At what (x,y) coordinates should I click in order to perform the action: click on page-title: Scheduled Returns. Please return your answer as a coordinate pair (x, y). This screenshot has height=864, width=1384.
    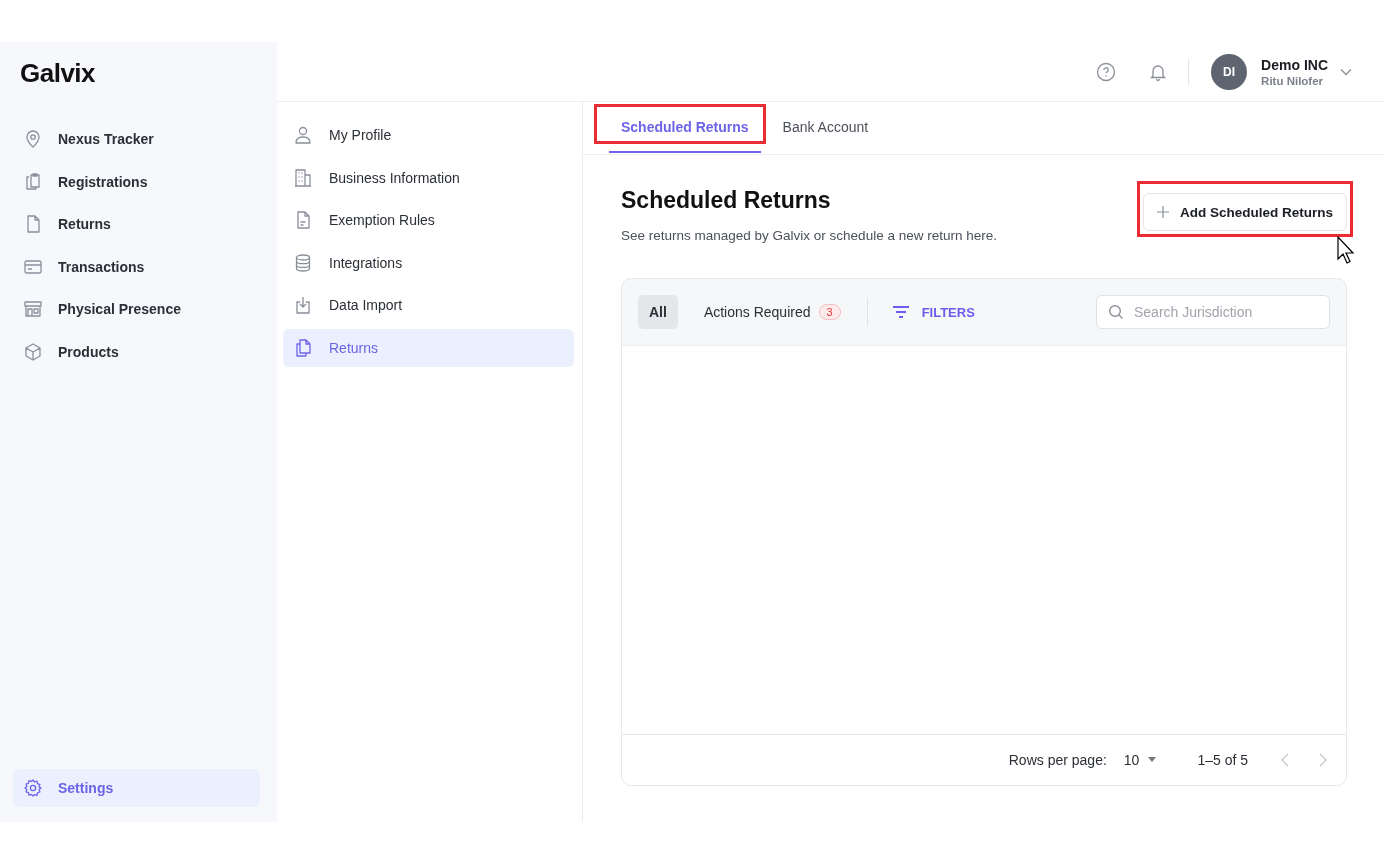
    Looking at the image, I should click on (726, 200).